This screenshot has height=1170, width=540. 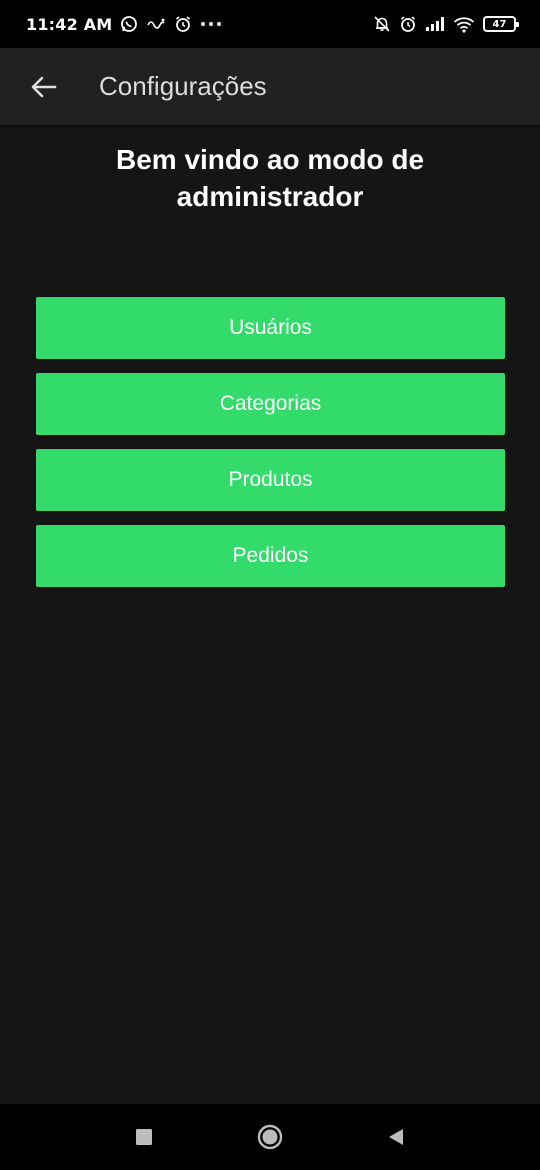 I want to click on welcome-line-2: administrador, so click(x=270, y=196).